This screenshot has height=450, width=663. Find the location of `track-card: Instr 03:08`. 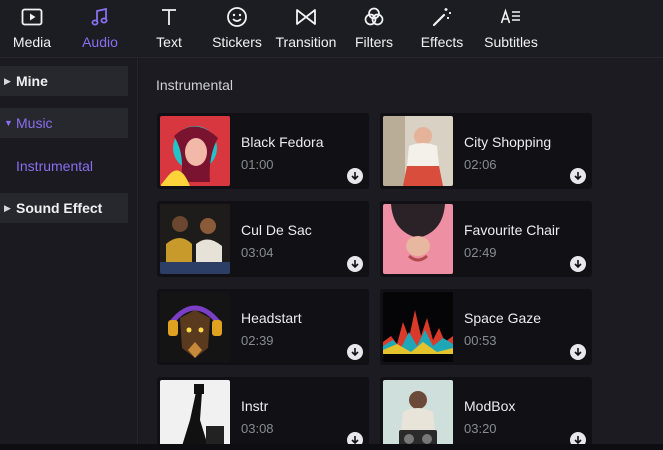

track-card: Instr 03:08 is located at coordinates (263, 413).